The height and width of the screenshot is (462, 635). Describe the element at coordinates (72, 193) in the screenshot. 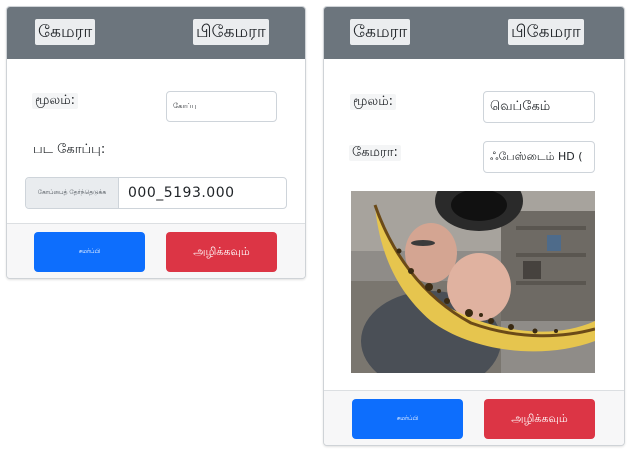

I see `choose-file-button: கோப்பைத் தேர்ந்தெடுக்க` at that location.